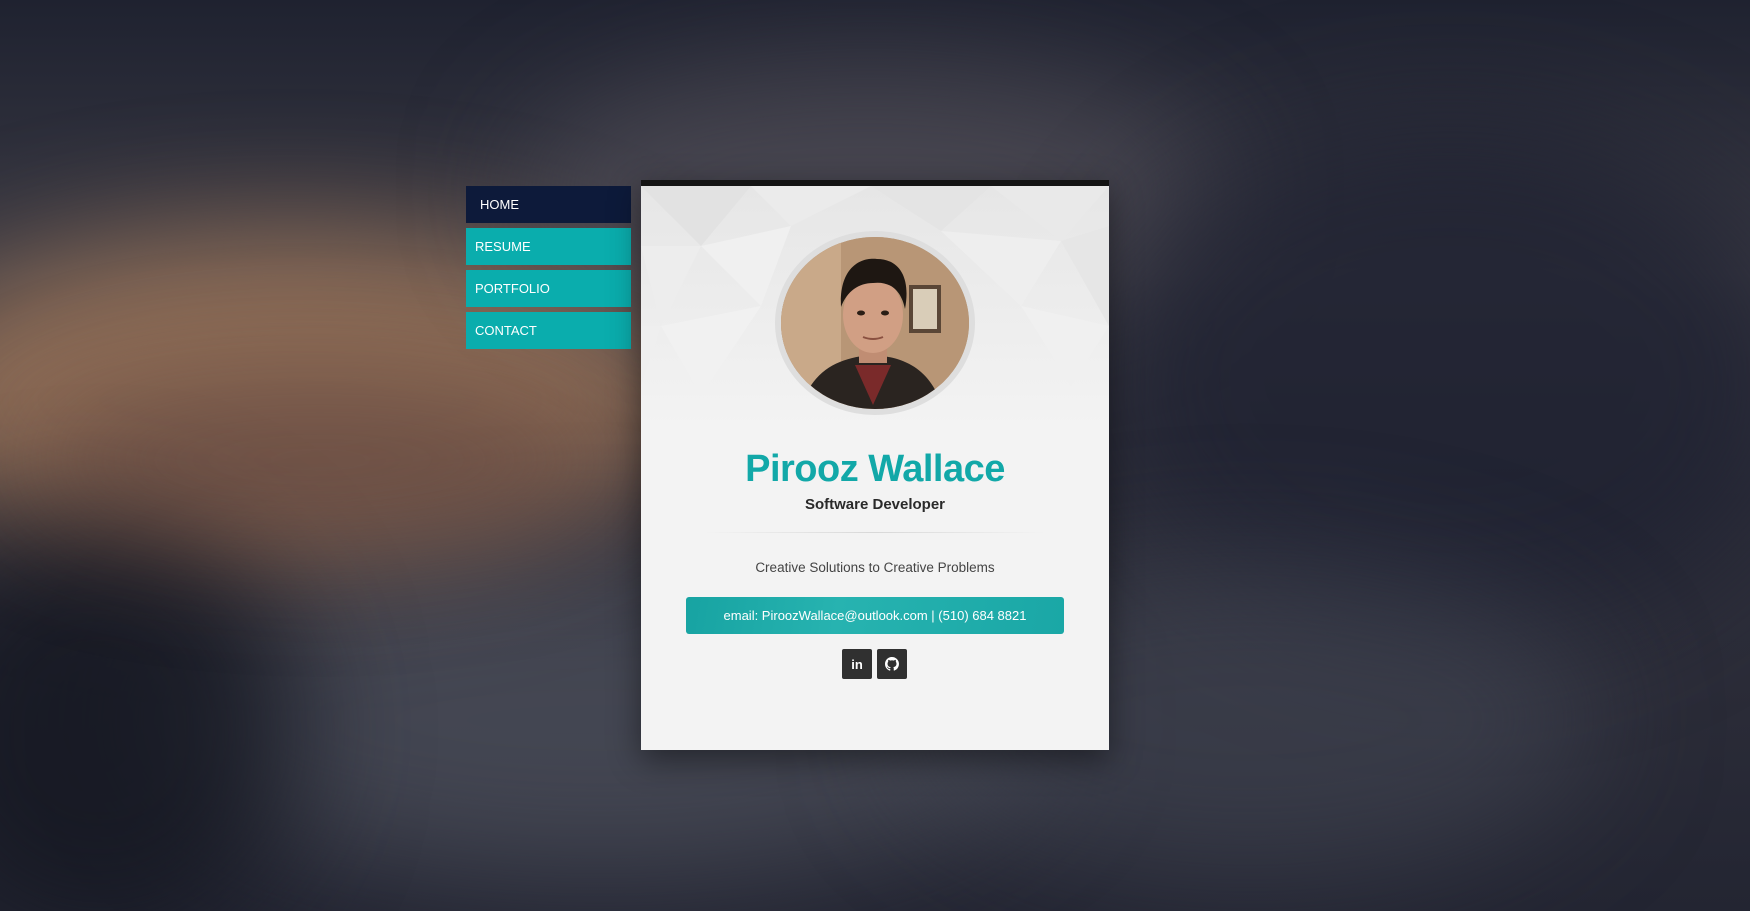  What do you see at coordinates (548, 204) in the screenshot?
I see `menu-item-home: HOME` at bounding box center [548, 204].